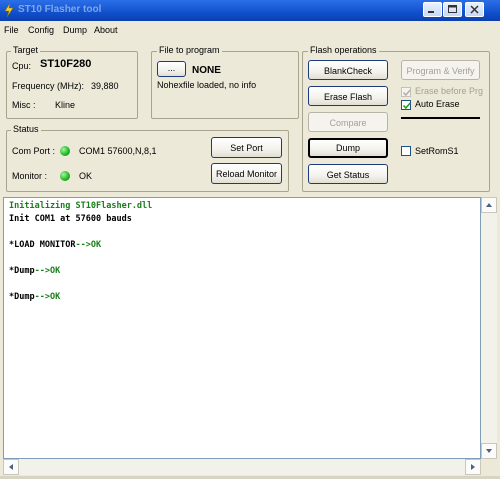 The height and width of the screenshot is (479, 500). Describe the element at coordinates (9, 10) in the screenshot. I see `app-icon` at that location.